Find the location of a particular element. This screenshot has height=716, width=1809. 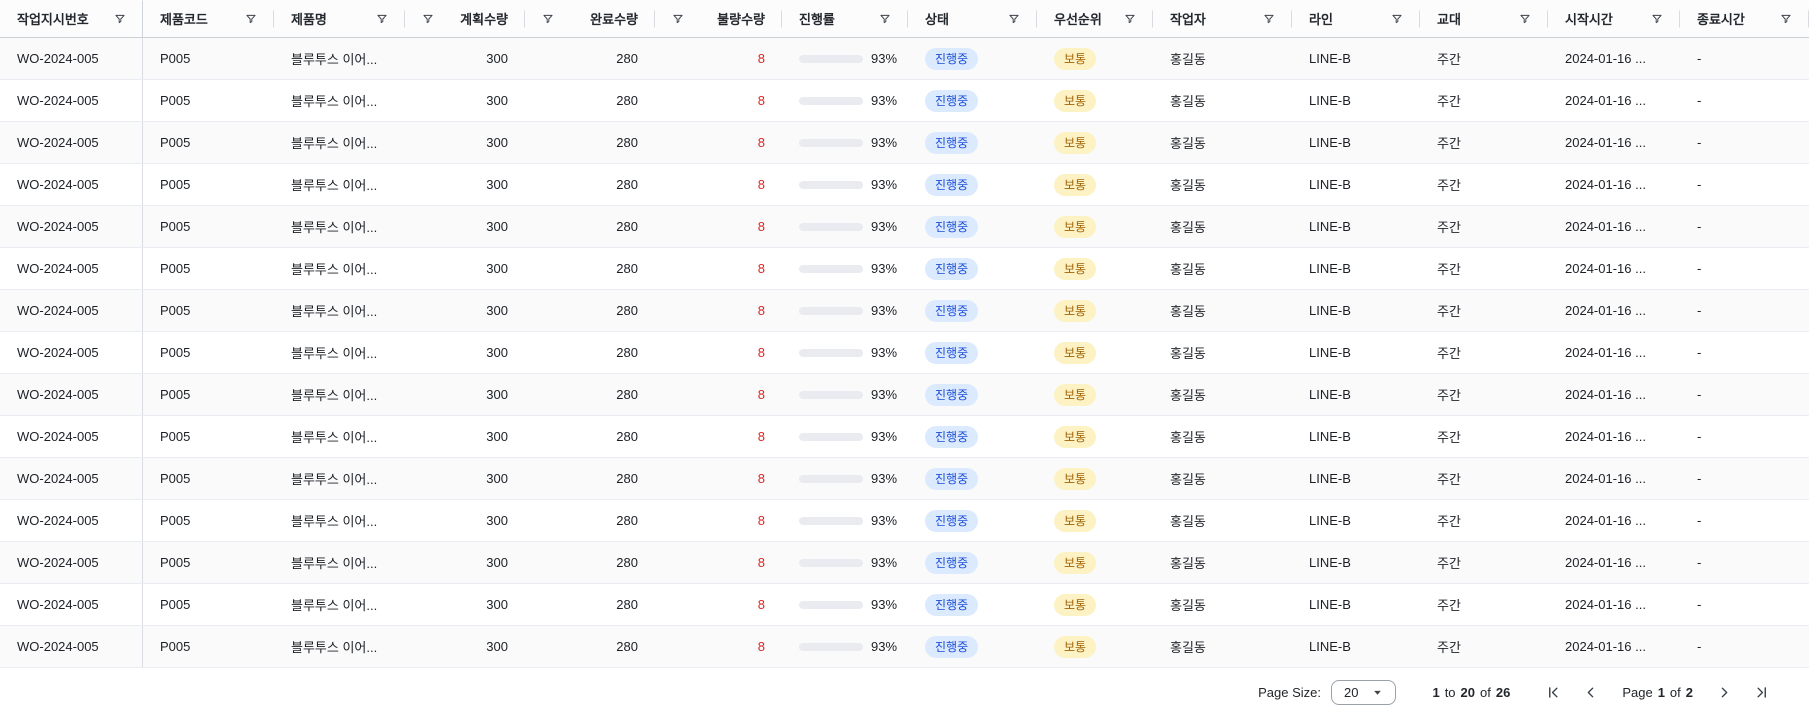

cell-value: 300 is located at coordinates (497, 478).